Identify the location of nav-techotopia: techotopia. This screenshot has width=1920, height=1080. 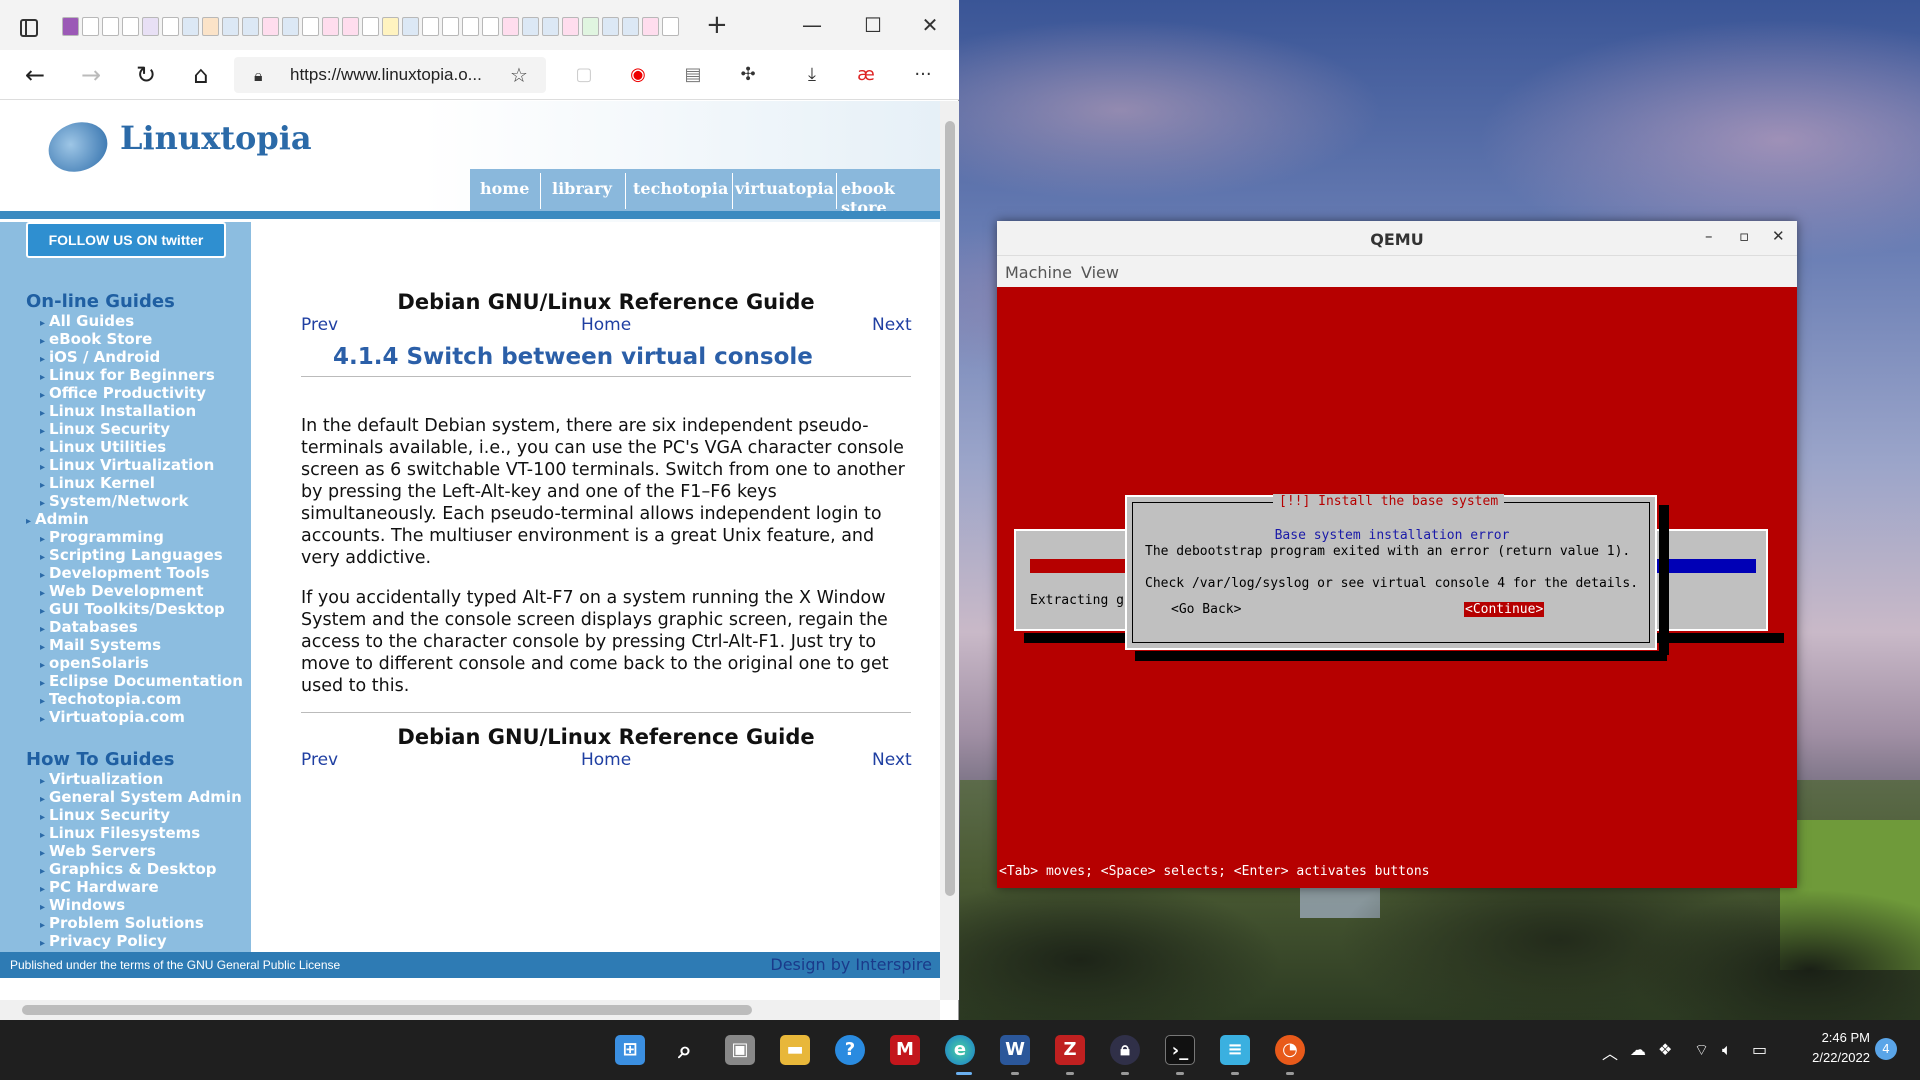
(680, 188).